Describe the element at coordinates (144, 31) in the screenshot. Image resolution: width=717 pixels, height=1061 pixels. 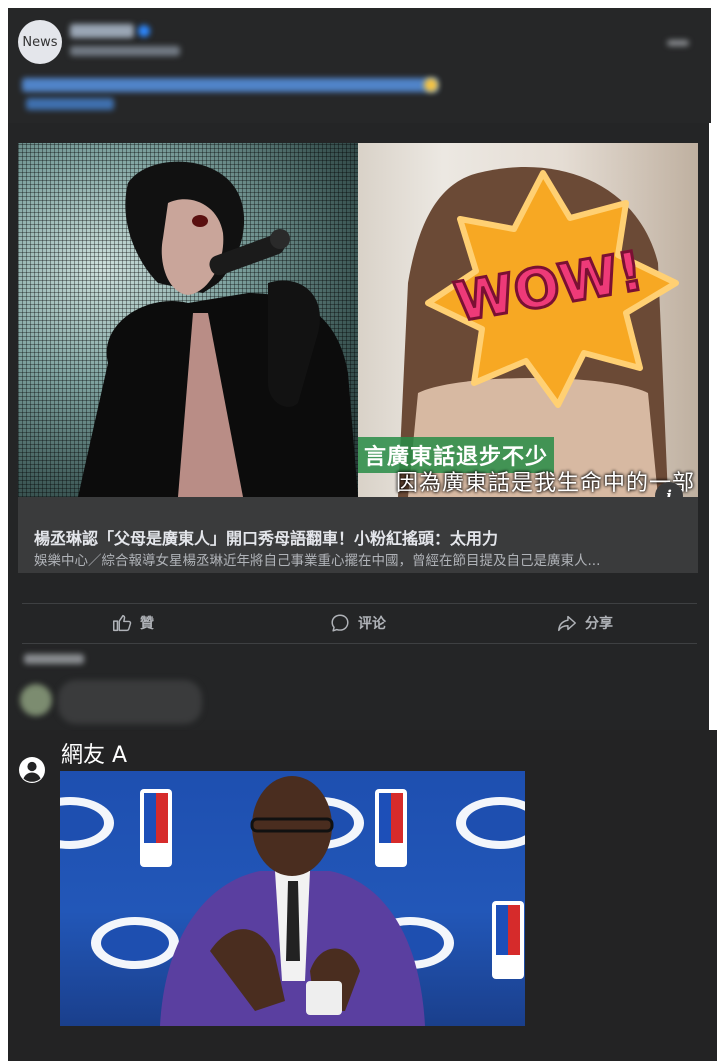
I see `verified-badge-icon` at that location.